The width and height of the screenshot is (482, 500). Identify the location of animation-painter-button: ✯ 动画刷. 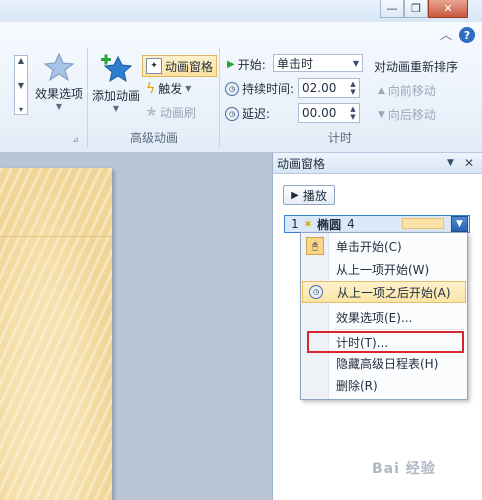
(171, 112).